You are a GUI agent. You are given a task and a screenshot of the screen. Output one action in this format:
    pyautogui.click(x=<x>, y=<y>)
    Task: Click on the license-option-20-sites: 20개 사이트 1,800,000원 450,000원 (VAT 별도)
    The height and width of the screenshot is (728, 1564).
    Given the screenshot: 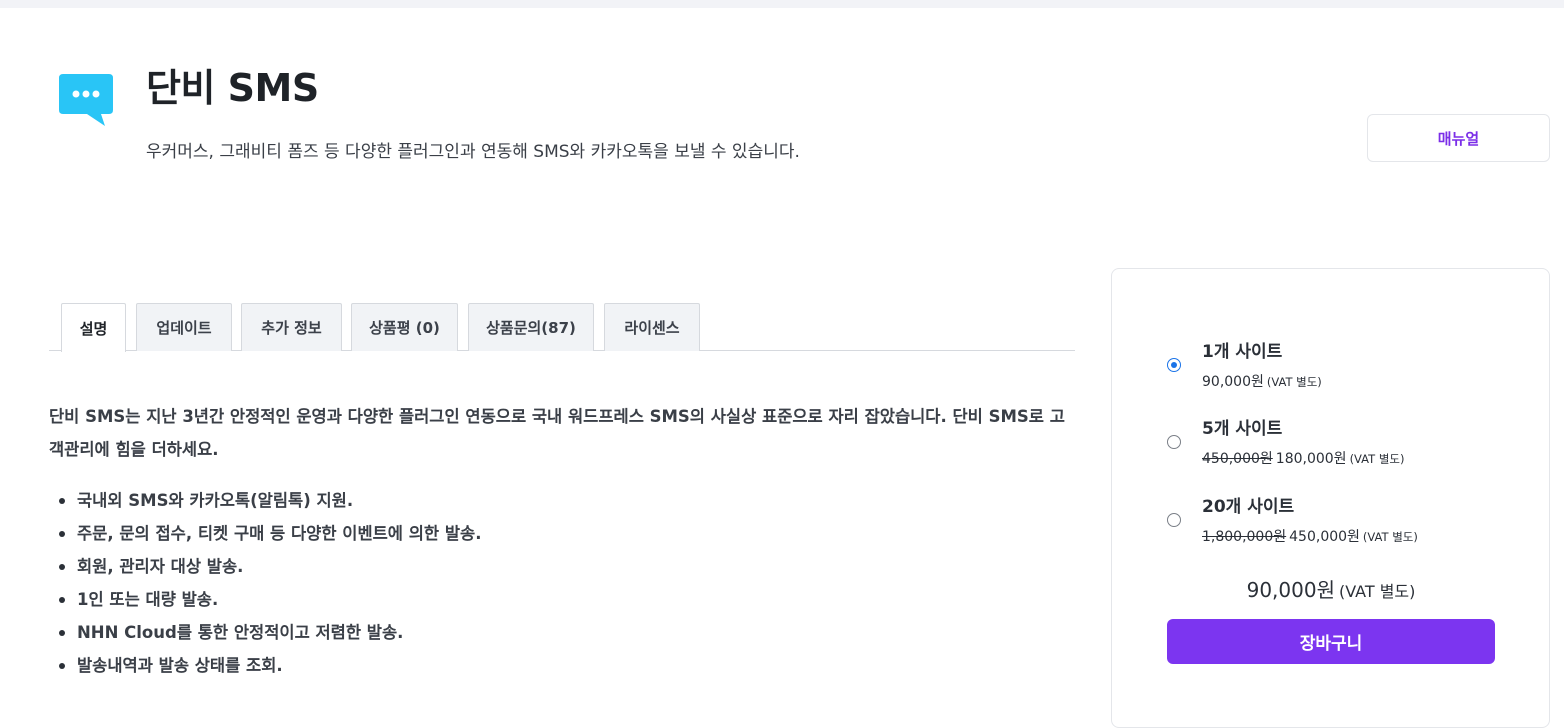 What is the action you would take?
    pyautogui.click(x=1332, y=525)
    